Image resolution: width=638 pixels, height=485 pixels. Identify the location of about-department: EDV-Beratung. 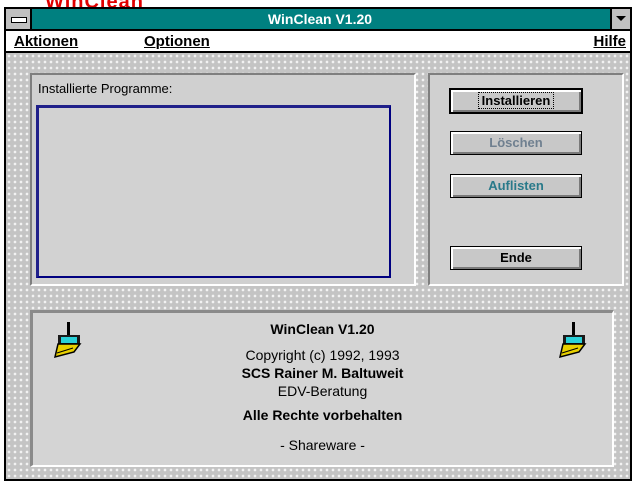
(322, 391).